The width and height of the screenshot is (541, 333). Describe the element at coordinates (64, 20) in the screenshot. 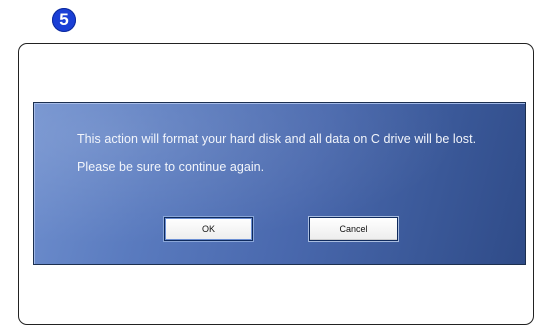

I see `step-number-badge: 5` at that location.